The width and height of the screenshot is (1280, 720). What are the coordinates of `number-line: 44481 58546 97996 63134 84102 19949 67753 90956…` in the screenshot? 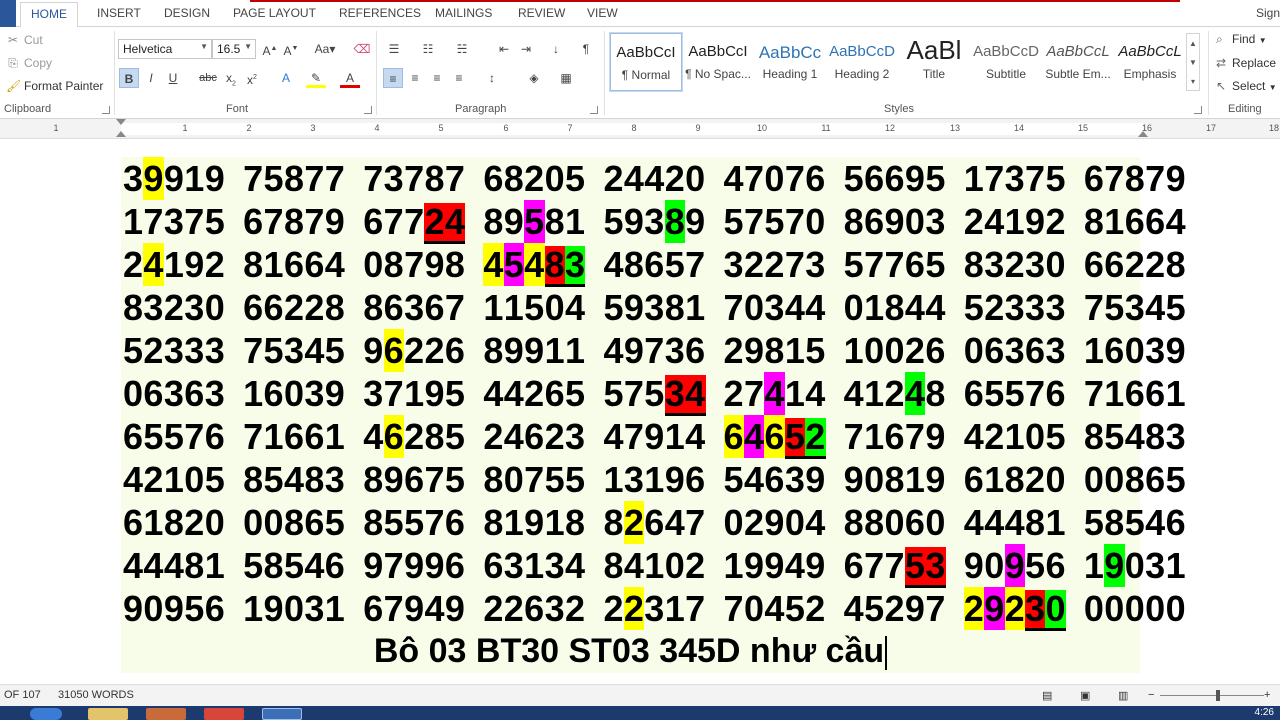 It's located at (653, 566).